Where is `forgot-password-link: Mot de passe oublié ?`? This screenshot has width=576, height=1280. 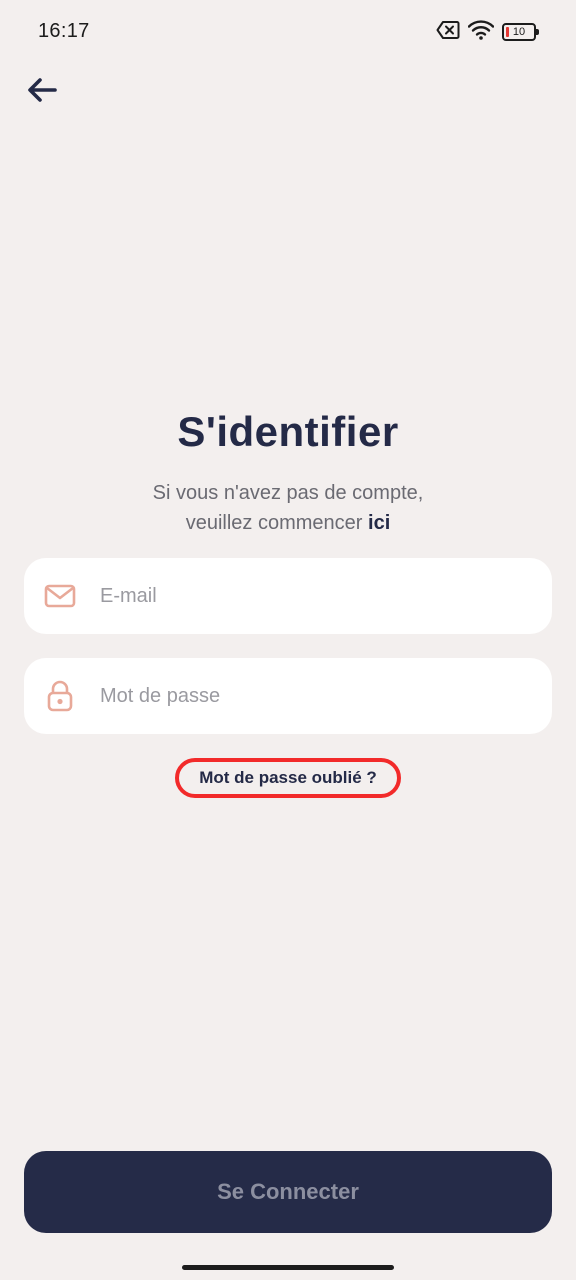
forgot-password-link: Mot de passe oublié ? is located at coordinates (288, 778).